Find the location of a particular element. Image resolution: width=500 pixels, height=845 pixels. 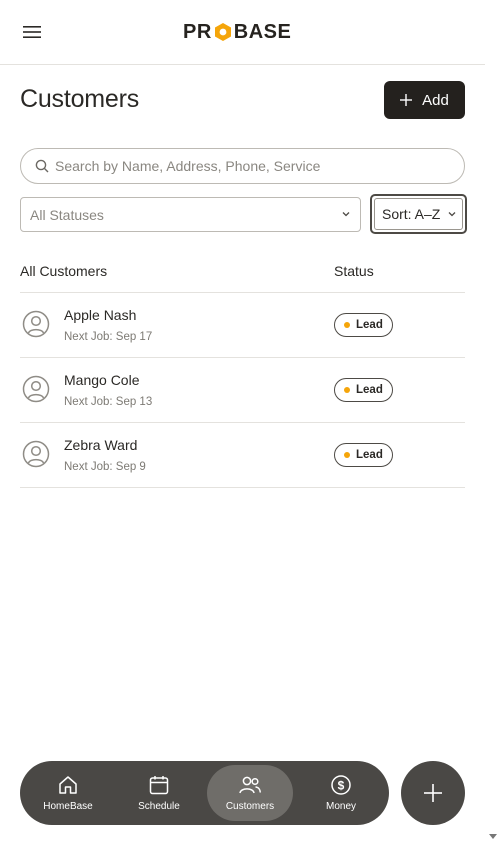

top-bar: PR BASE is located at coordinates (242, 32).